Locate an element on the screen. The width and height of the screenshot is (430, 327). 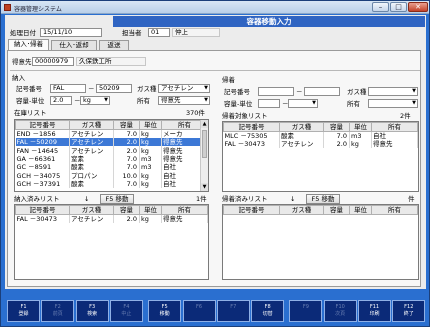
fkey-f10: F10 次頁 is located at coordinates (340, 311).